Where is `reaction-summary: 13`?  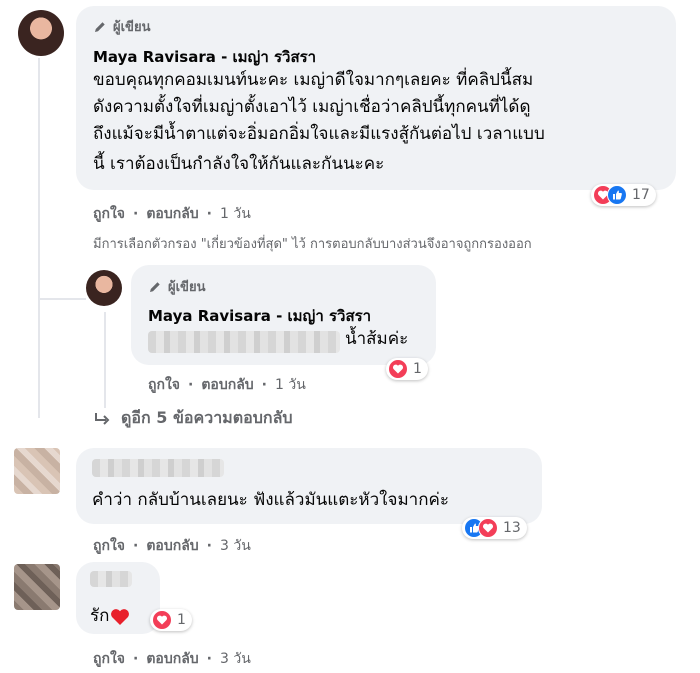
reaction-summary: 13 is located at coordinates (494, 528).